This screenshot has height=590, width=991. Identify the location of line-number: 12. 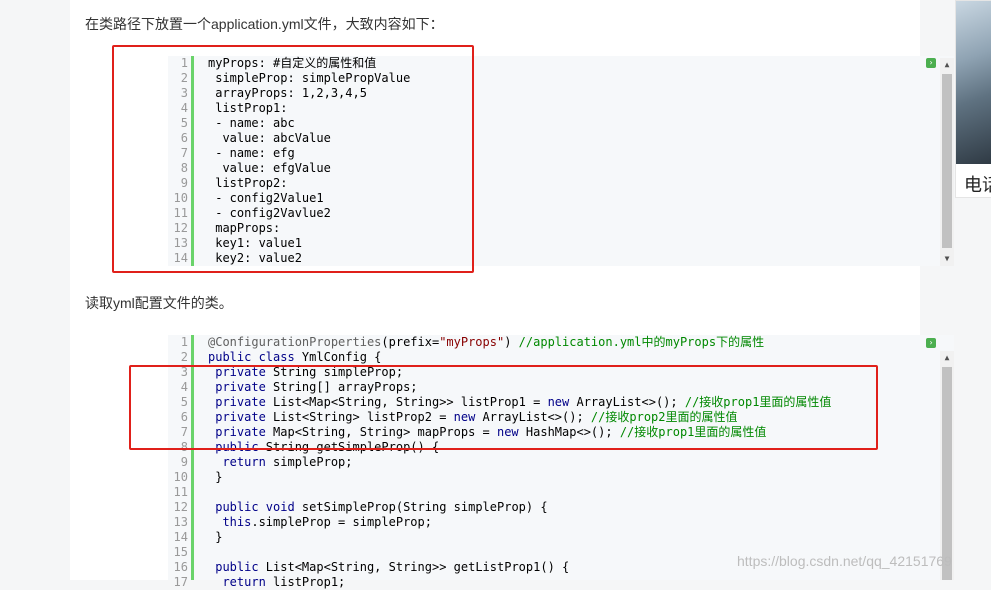
(180, 507).